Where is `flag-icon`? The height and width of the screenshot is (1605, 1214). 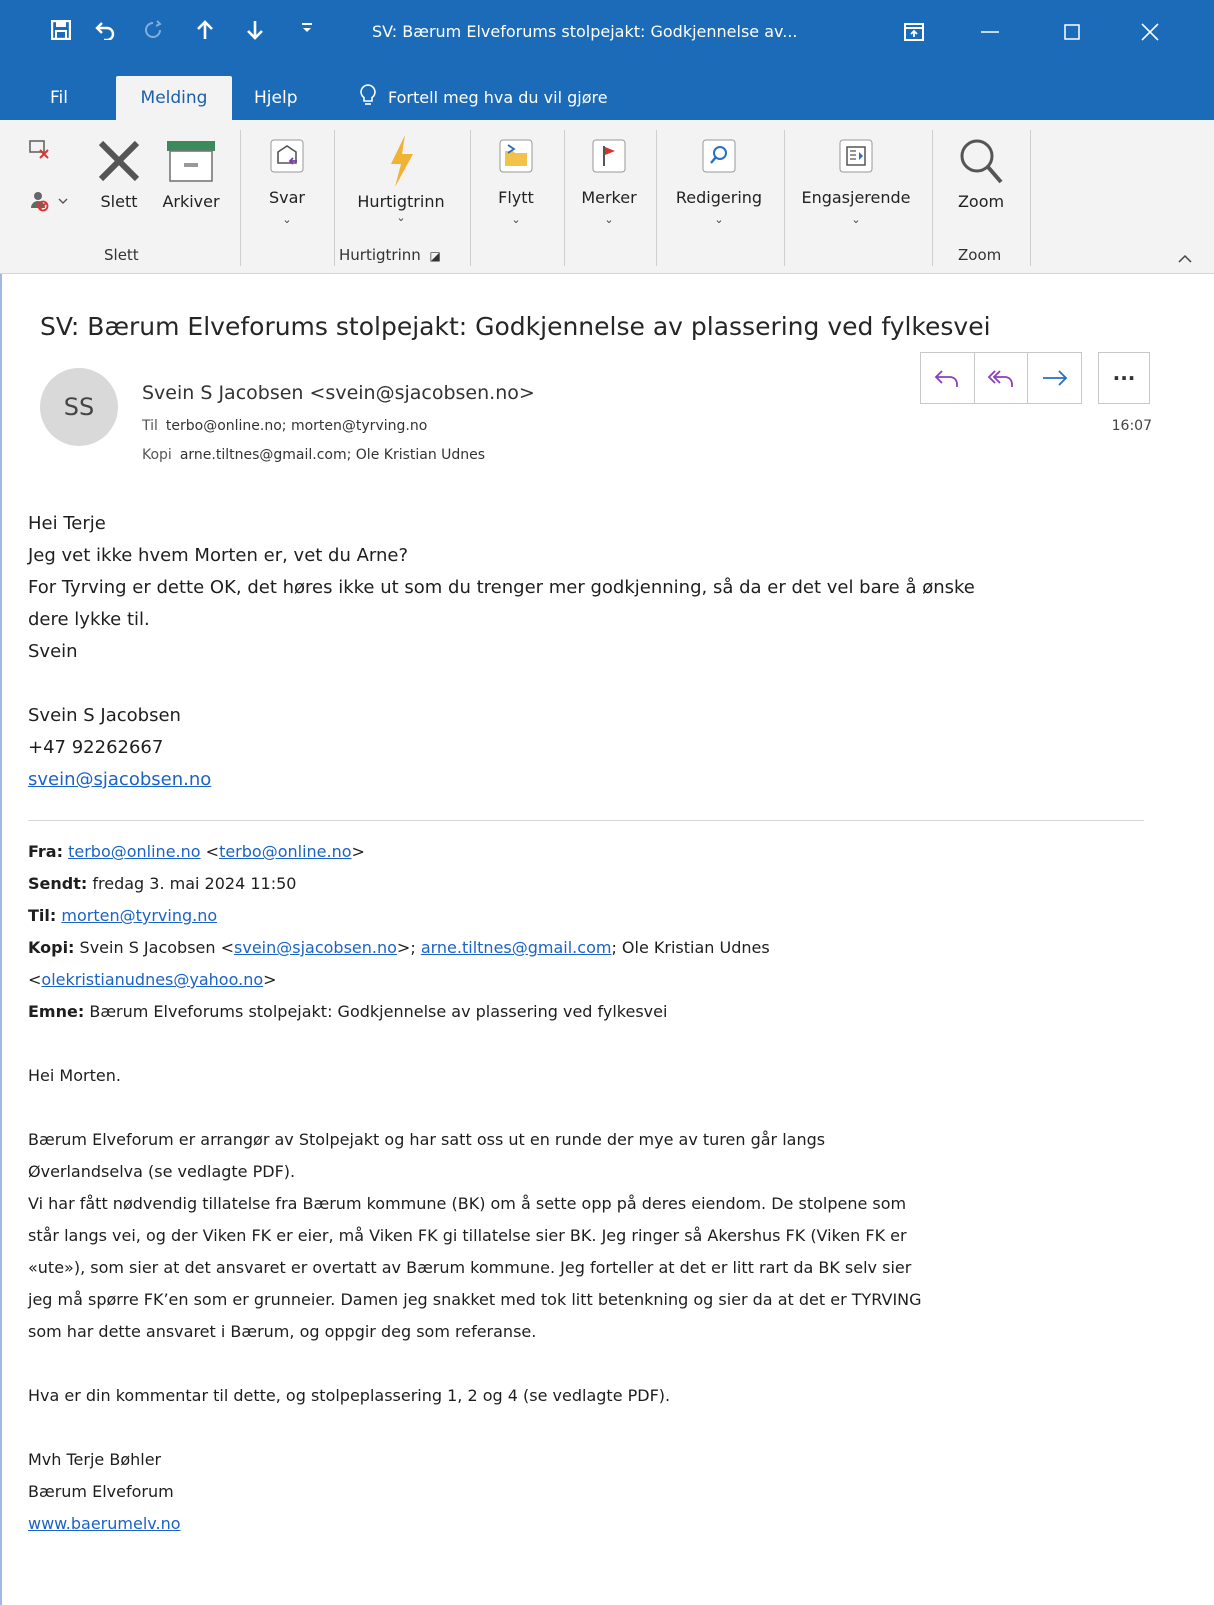
flag-icon is located at coordinates (609, 156).